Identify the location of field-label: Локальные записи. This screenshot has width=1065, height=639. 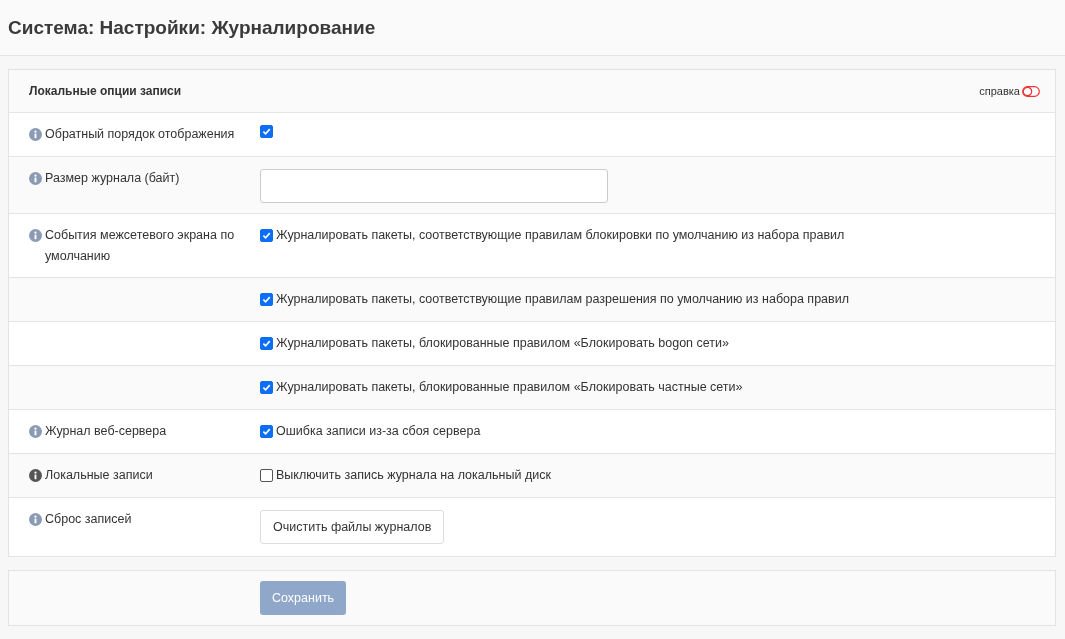
(99, 475).